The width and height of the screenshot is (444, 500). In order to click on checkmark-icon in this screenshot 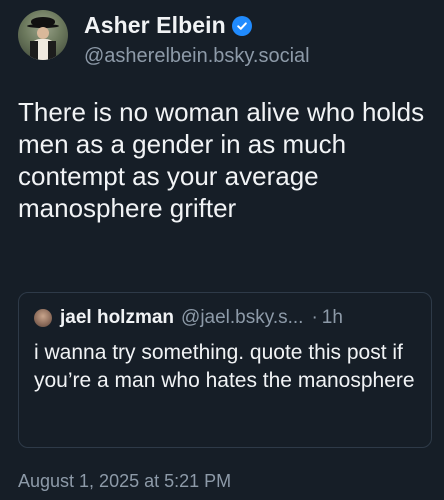, I will do `click(241, 25)`.